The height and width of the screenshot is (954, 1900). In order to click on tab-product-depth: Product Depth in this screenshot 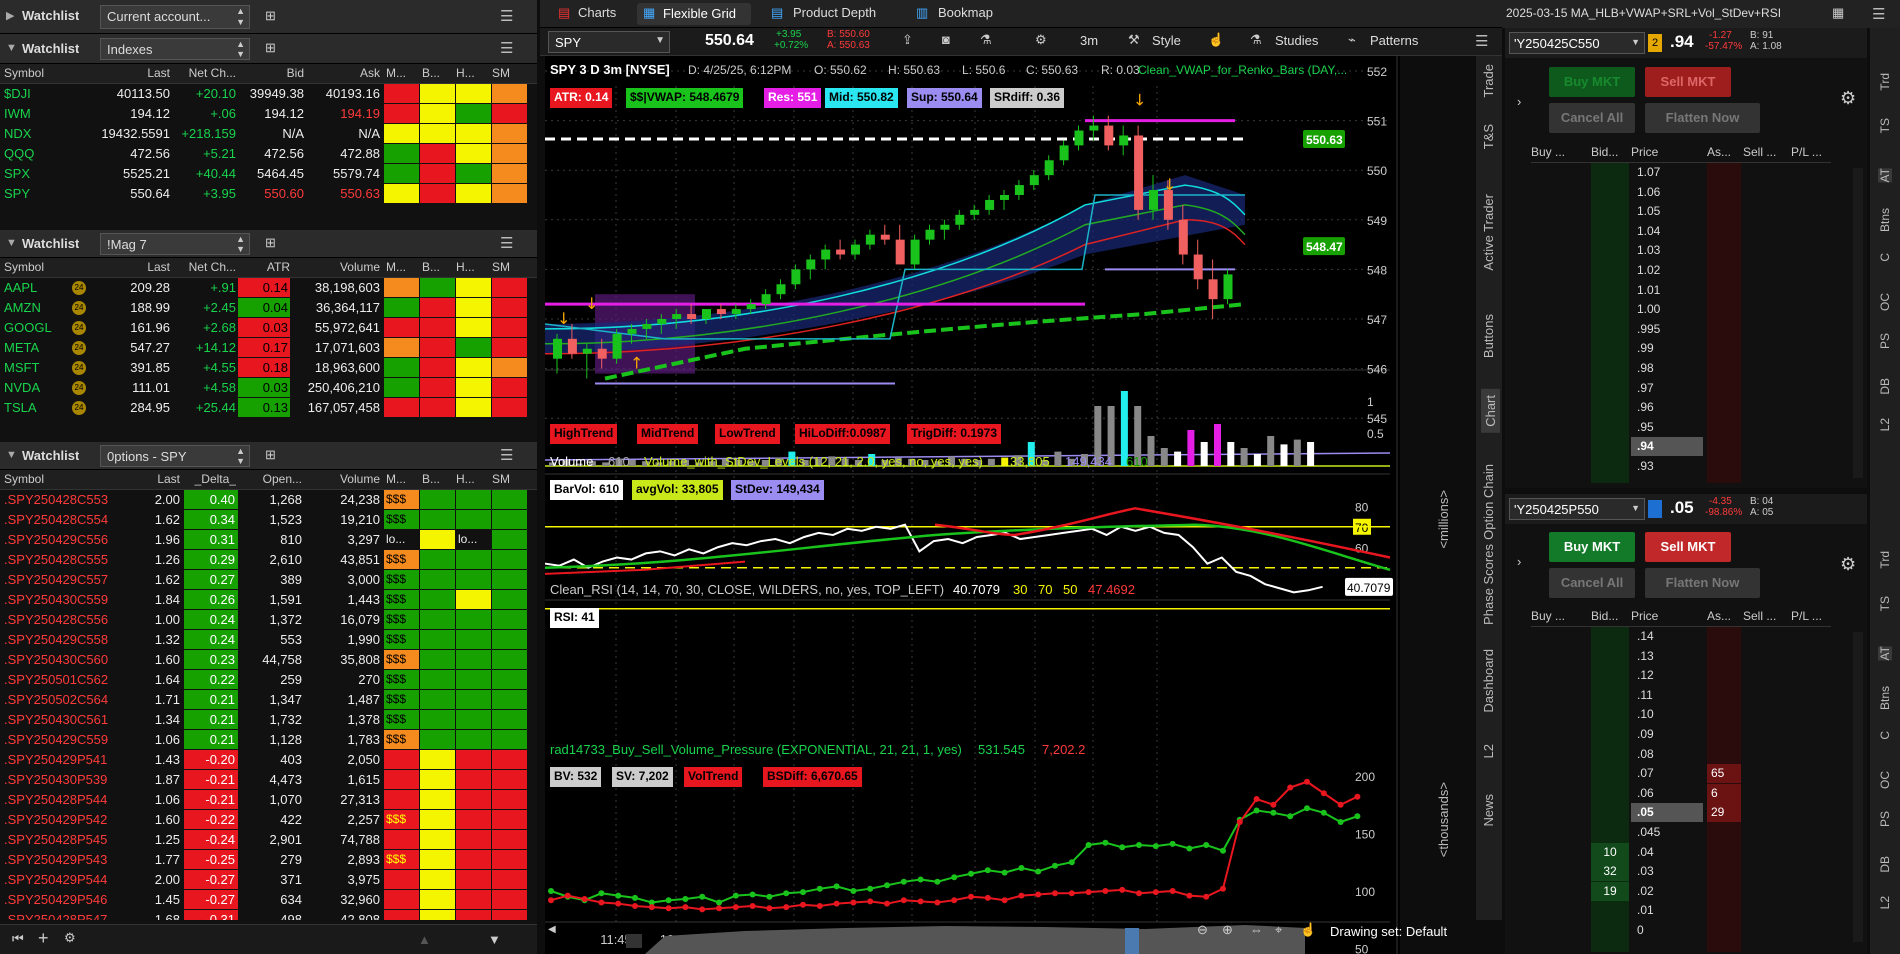, I will do `click(834, 12)`.